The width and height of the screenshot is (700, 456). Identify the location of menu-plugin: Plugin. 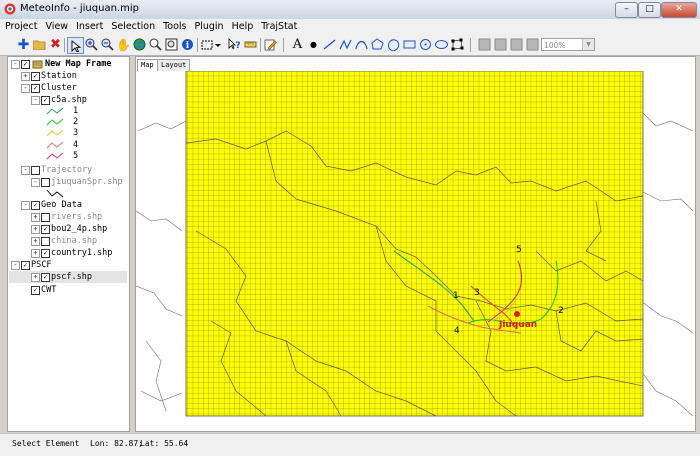
(209, 27).